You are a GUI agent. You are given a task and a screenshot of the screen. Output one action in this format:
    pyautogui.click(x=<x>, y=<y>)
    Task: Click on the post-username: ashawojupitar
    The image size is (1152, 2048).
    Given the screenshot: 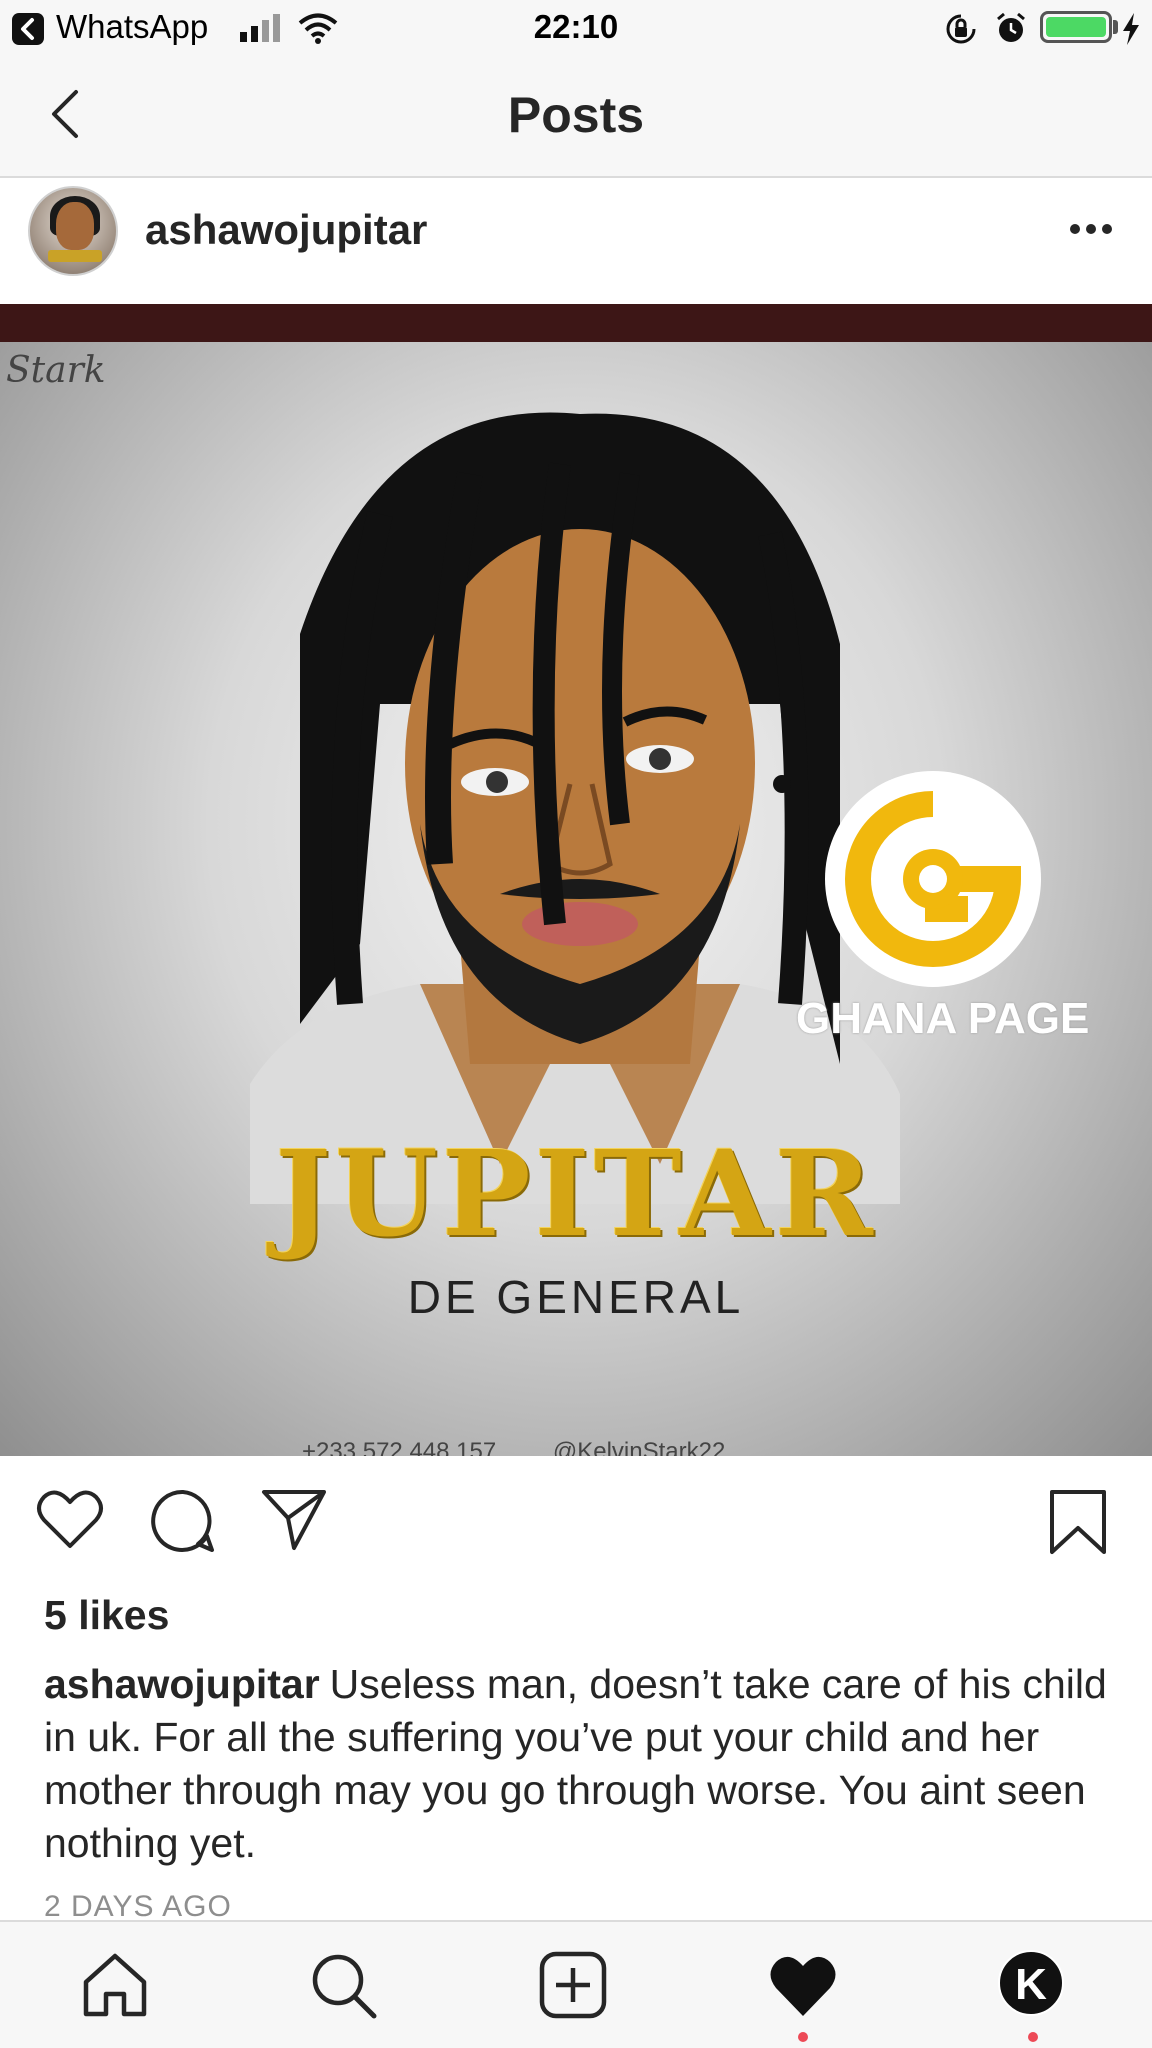 What is the action you would take?
    pyautogui.click(x=286, y=230)
    